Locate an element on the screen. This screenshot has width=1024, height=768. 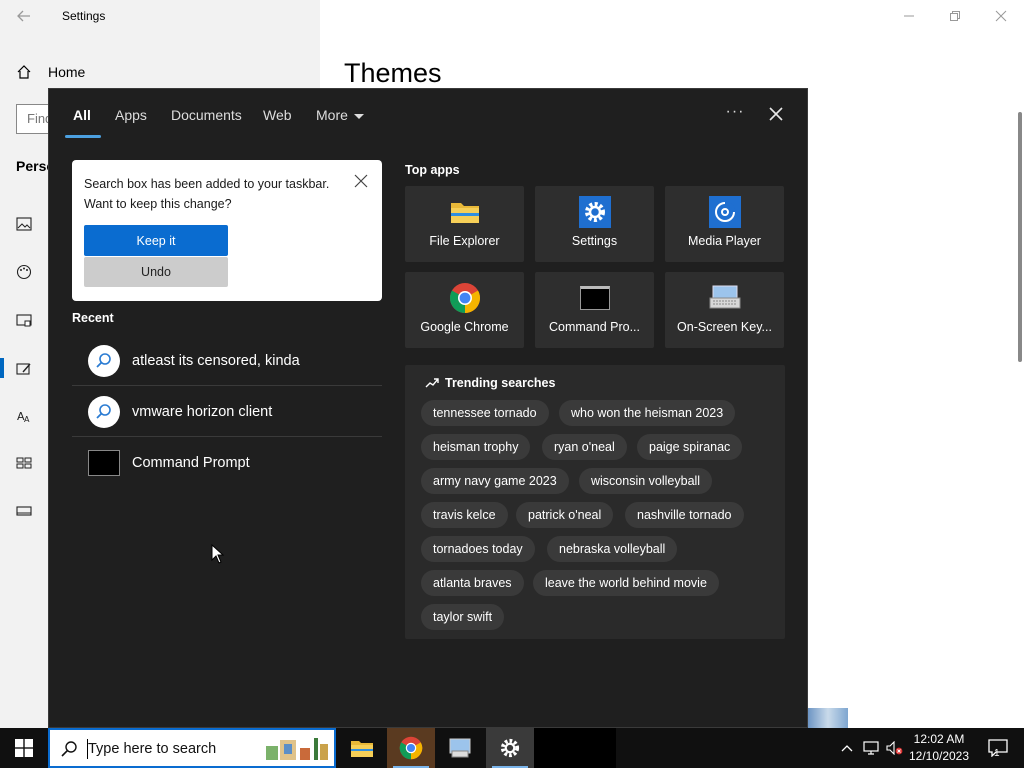
recent-item-label: Command Prompt is located at coordinates (191, 463).